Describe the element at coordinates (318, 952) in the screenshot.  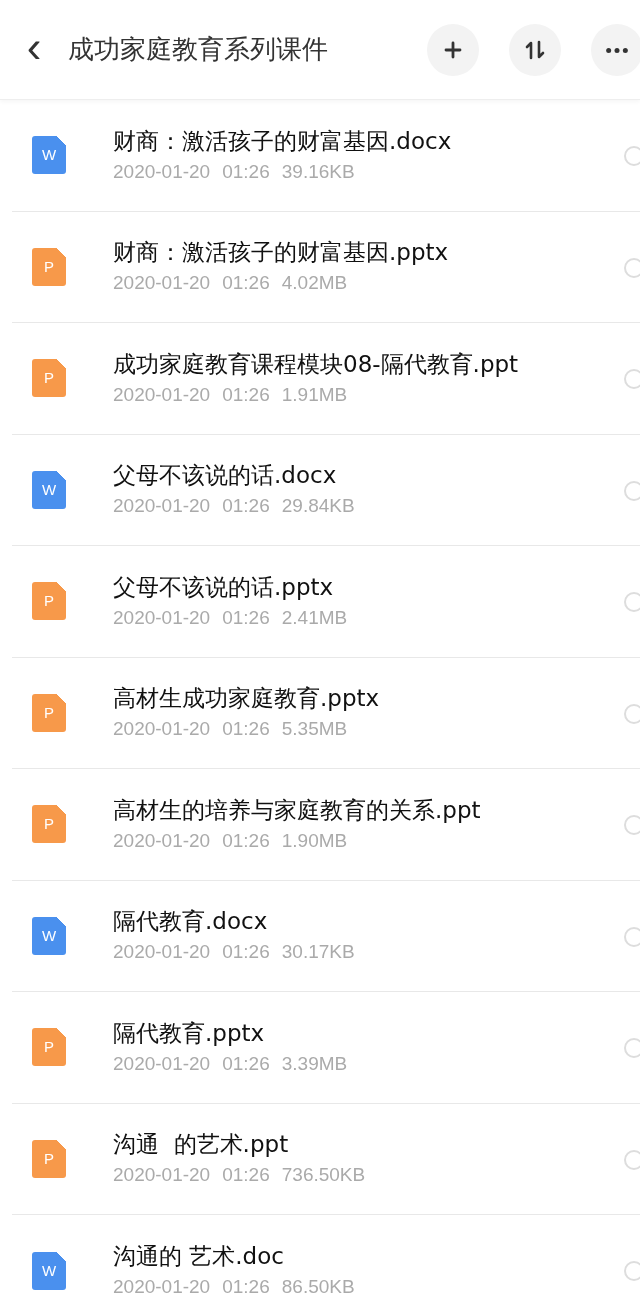
I see `file-size: 30.17KB` at that location.